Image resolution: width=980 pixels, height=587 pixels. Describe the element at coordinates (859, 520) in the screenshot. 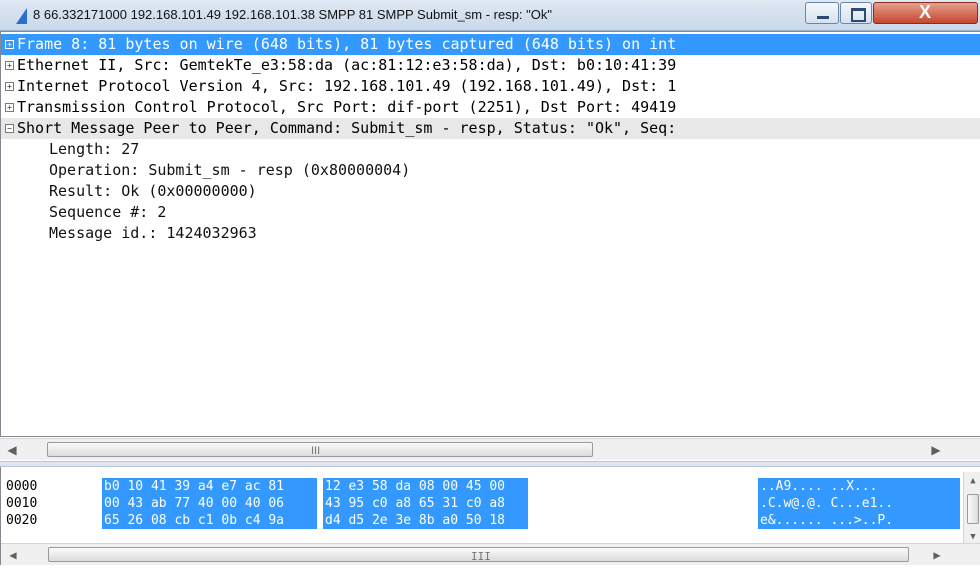

I see `hex-ascii: e&...... ...>..P.` at that location.